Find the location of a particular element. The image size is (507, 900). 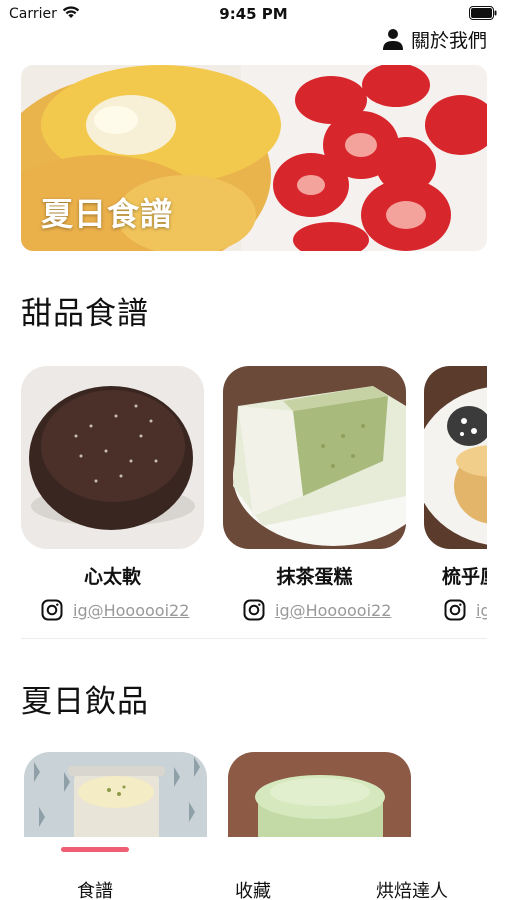

section-divider is located at coordinates (254, 638).